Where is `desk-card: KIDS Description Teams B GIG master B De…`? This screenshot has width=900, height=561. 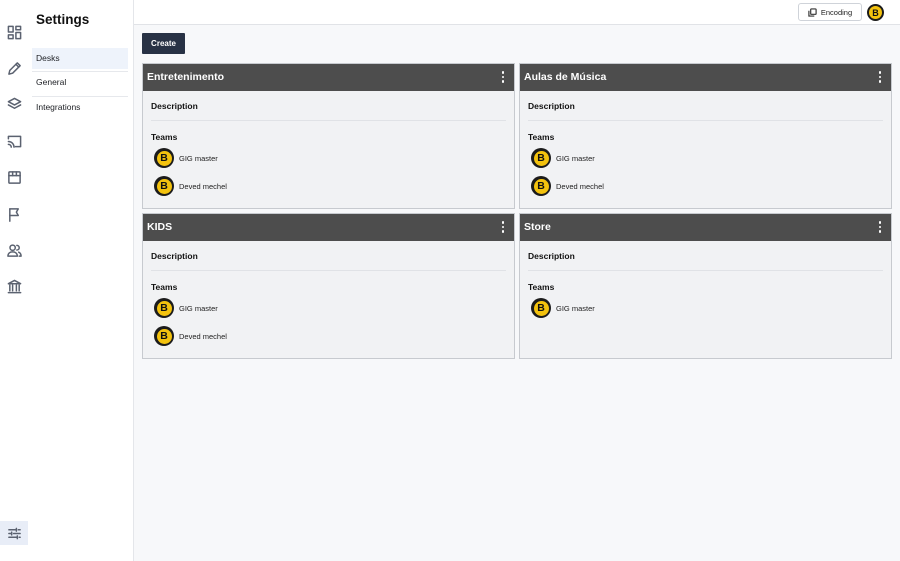 desk-card: KIDS Description Teams B GIG master B De… is located at coordinates (328, 286).